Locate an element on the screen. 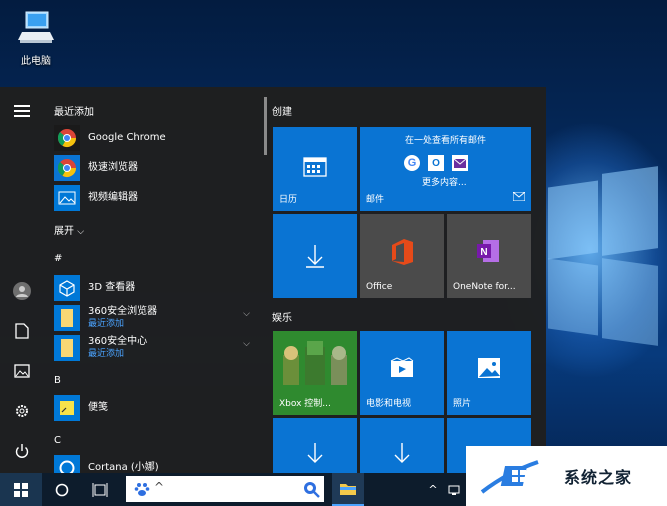  watermark-text: 系统之家 is located at coordinates (598, 477).